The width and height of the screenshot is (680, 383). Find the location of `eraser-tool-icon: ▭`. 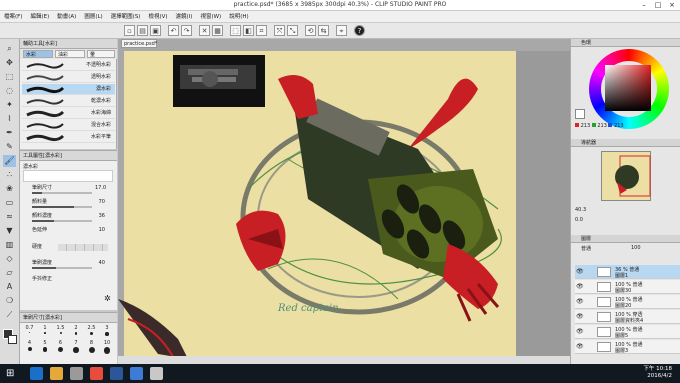

eraser-tool-icon: ▭ is located at coordinates (9, 203).